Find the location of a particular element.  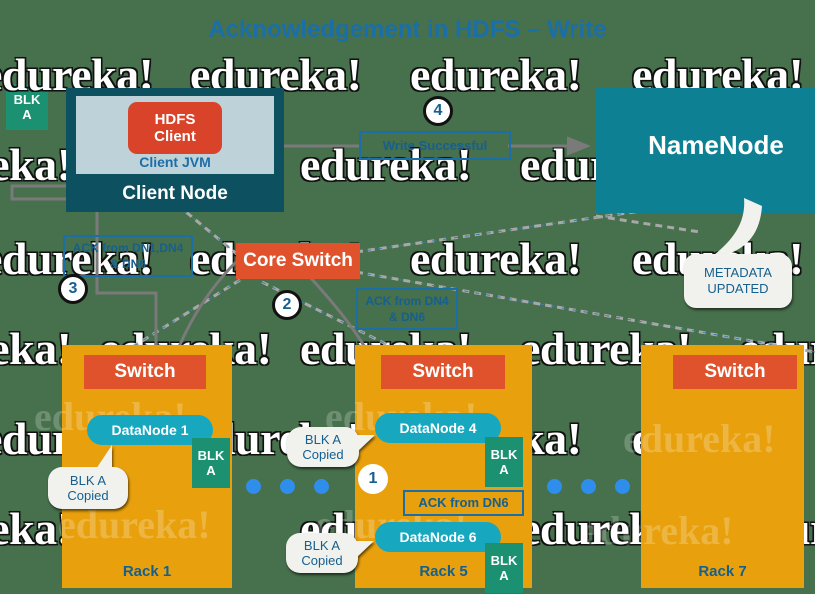

rack-ellipsis-right is located at coordinates (588, 486).